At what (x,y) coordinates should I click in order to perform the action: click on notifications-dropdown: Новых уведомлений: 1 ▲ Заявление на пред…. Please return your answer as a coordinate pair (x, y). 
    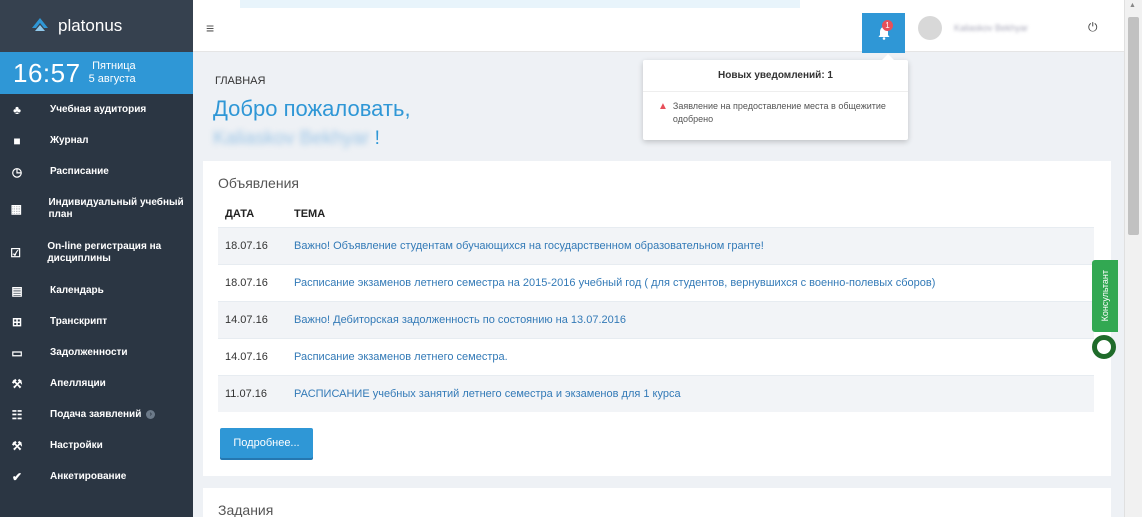
    Looking at the image, I should click on (775, 97).